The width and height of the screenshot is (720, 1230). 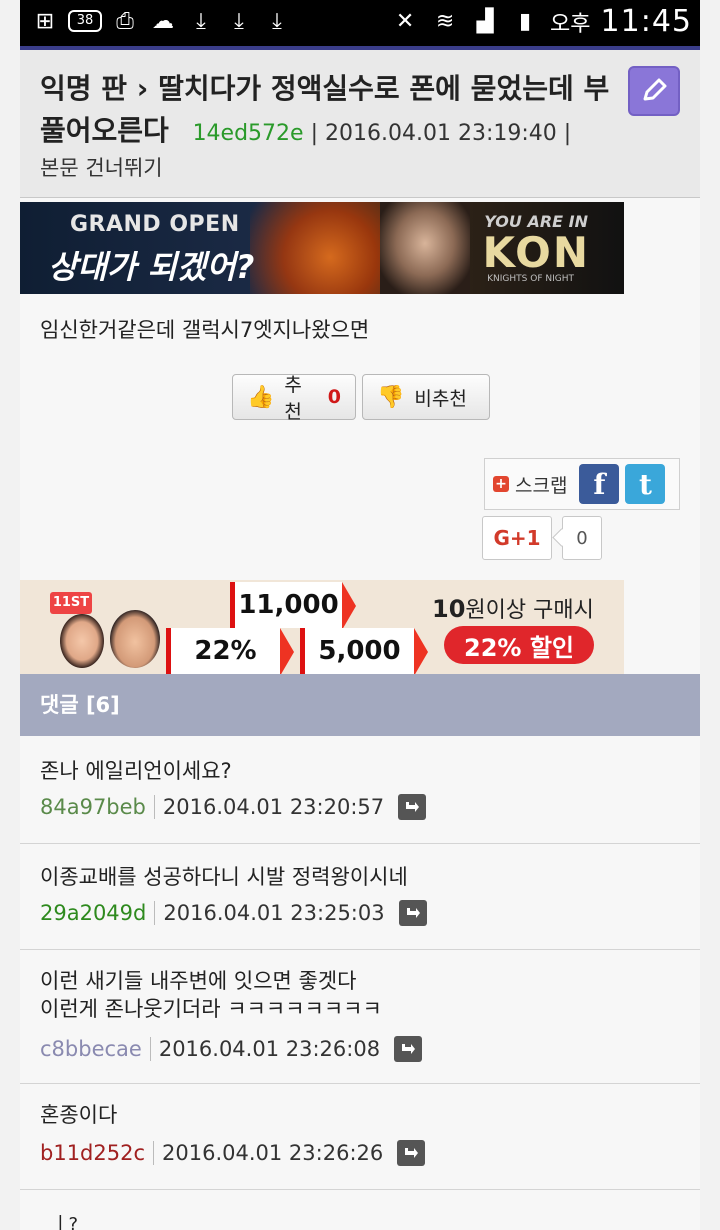 I want to click on signal-icon: ▟, so click(x=485, y=21).